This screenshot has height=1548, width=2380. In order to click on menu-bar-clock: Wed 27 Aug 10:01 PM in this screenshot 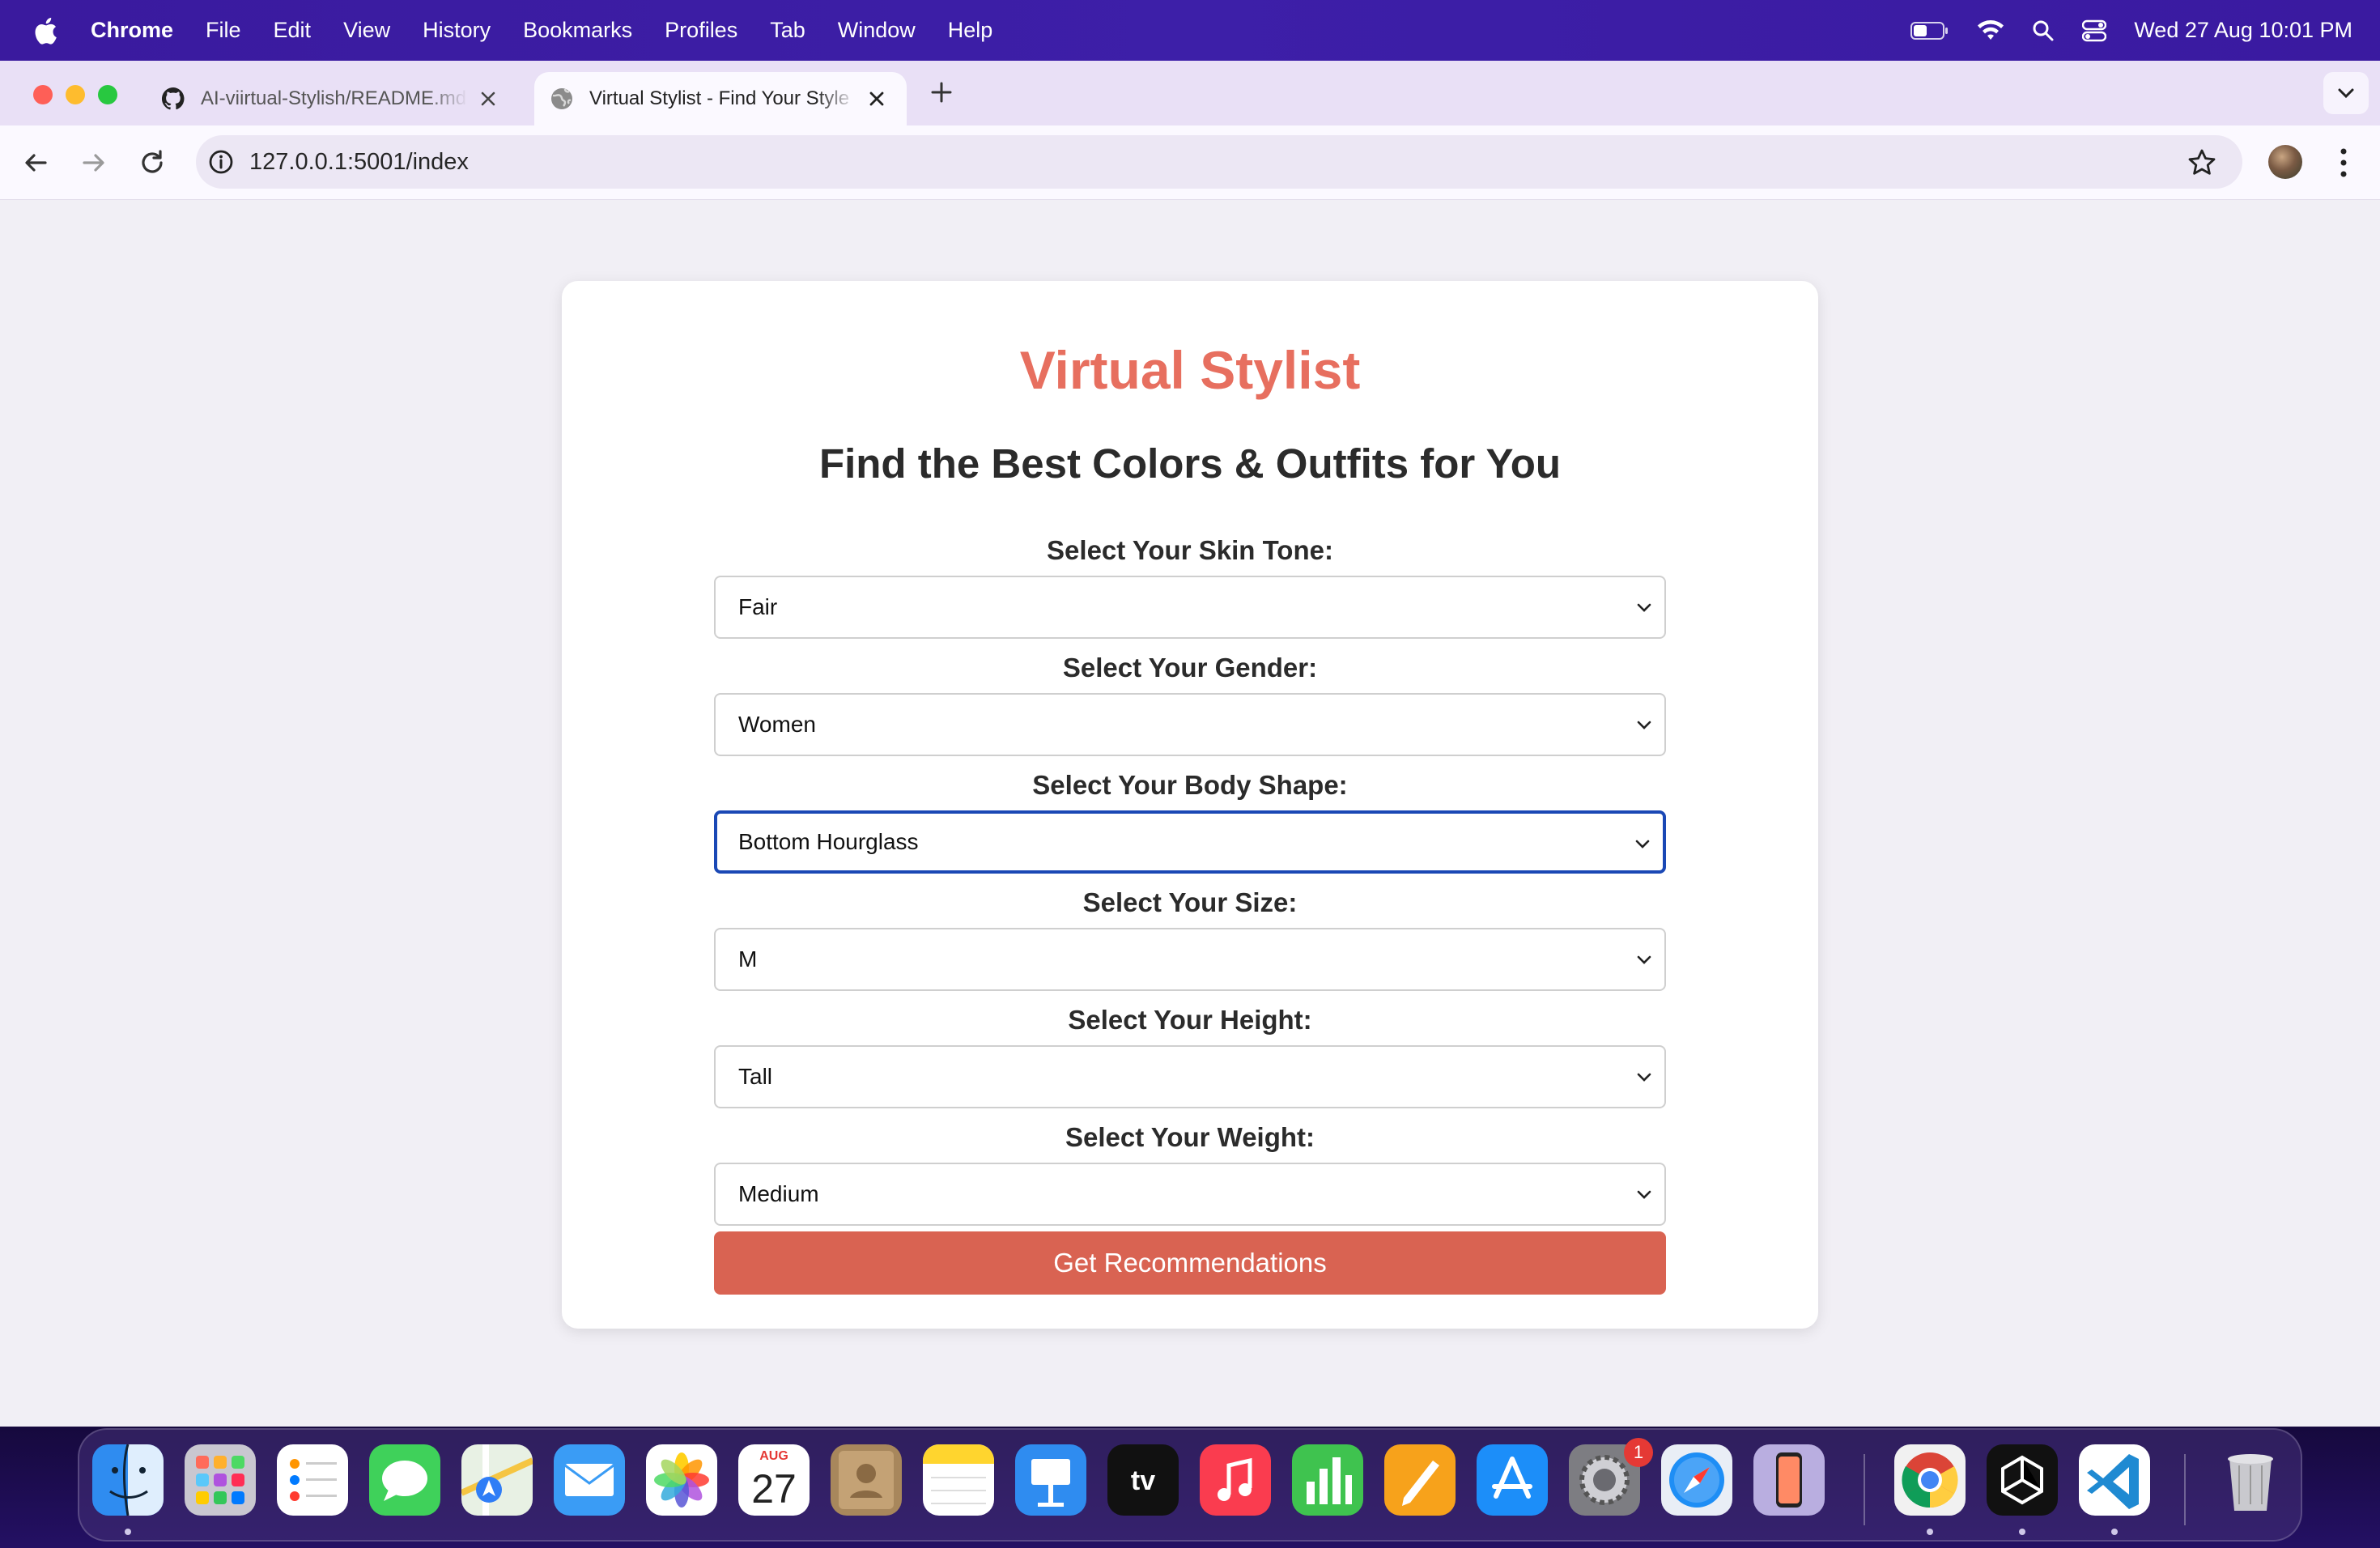, I will do `click(2243, 31)`.